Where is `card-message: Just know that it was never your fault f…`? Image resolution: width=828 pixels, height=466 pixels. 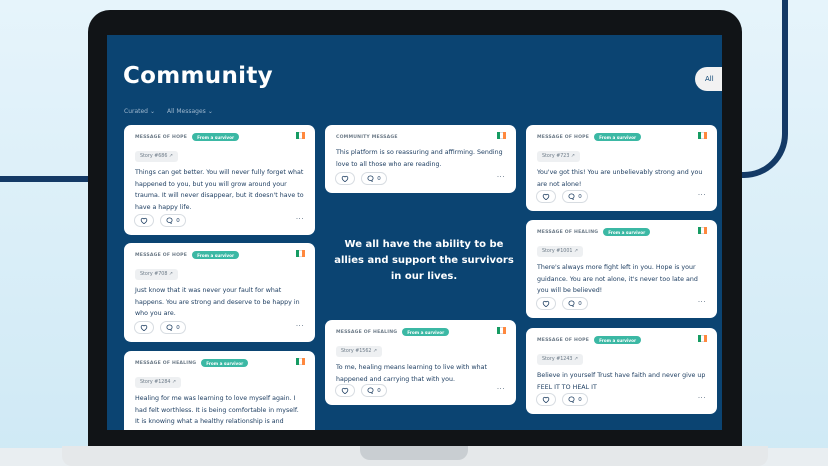
card-message: Just know that it was never your fault f… is located at coordinates (217, 302).